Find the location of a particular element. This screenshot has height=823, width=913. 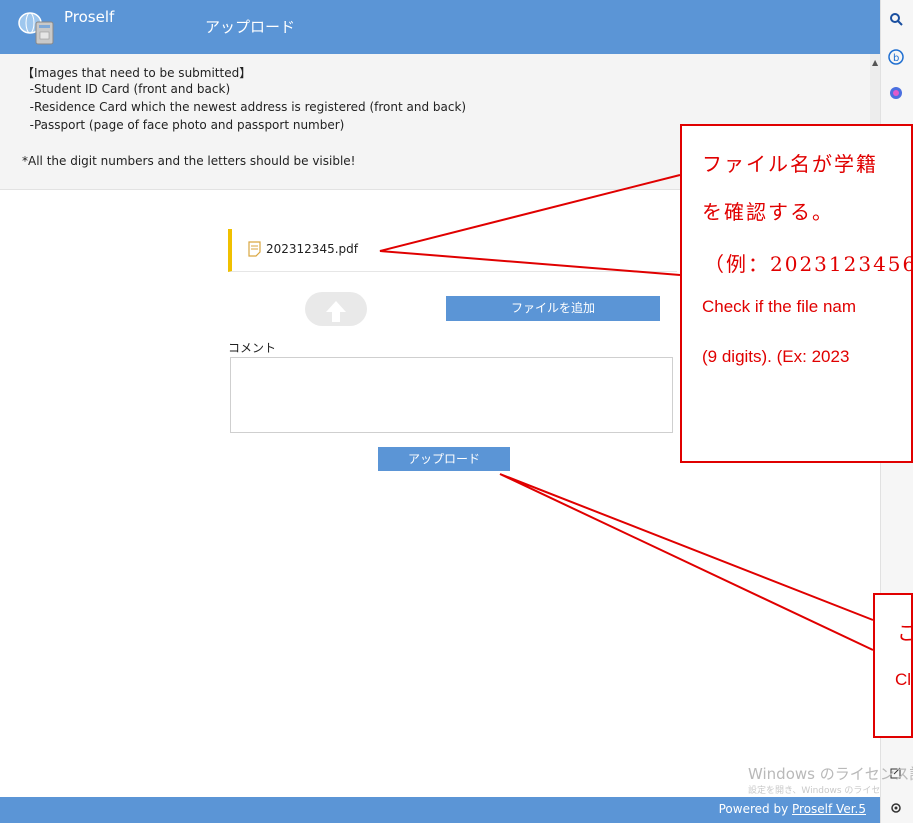

page-title: アップロード is located at coordinates (250, 27).